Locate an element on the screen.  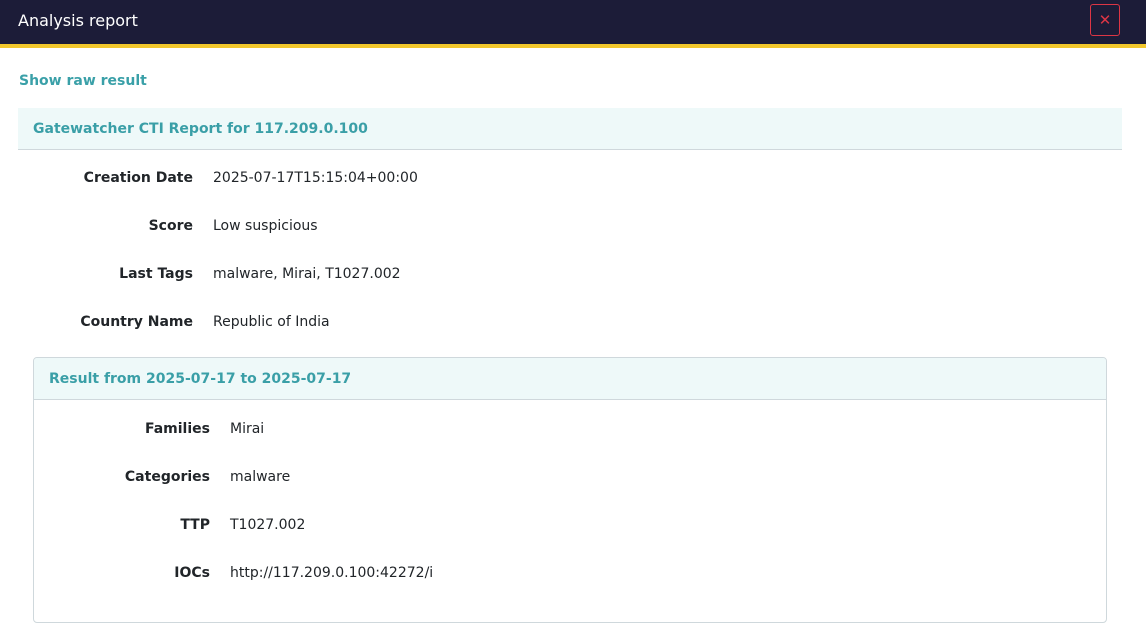
field-value: malware is located at coordinates (260, 477).